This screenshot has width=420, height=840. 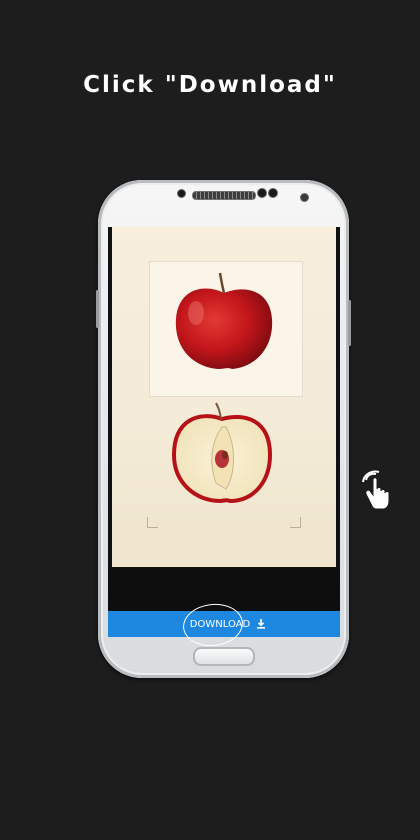 What do you see at coordinates (378, 491) in the screenshot?
I see `tap-hand-icon` at bounding box center [378, 491].